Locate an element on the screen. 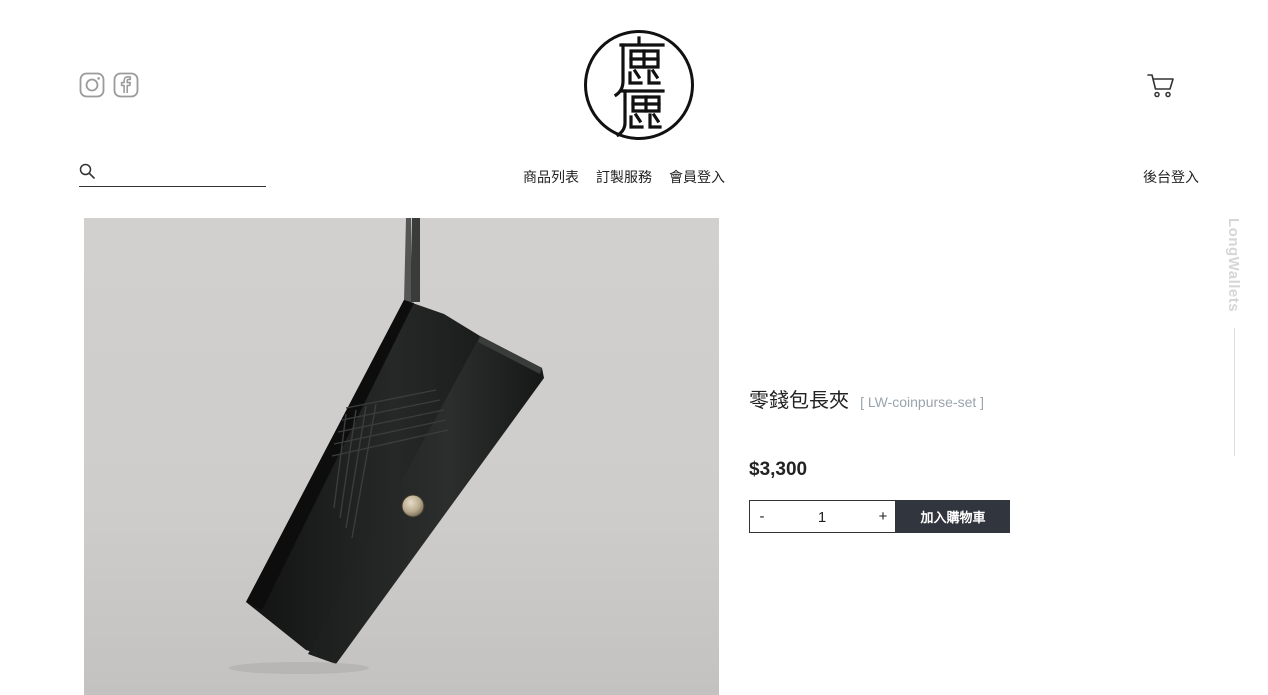 The width and height of the screenshot is (1268, 695). main-nav: 商品列表 訂製服務 會員登入 is located at coordinates (624, 177).